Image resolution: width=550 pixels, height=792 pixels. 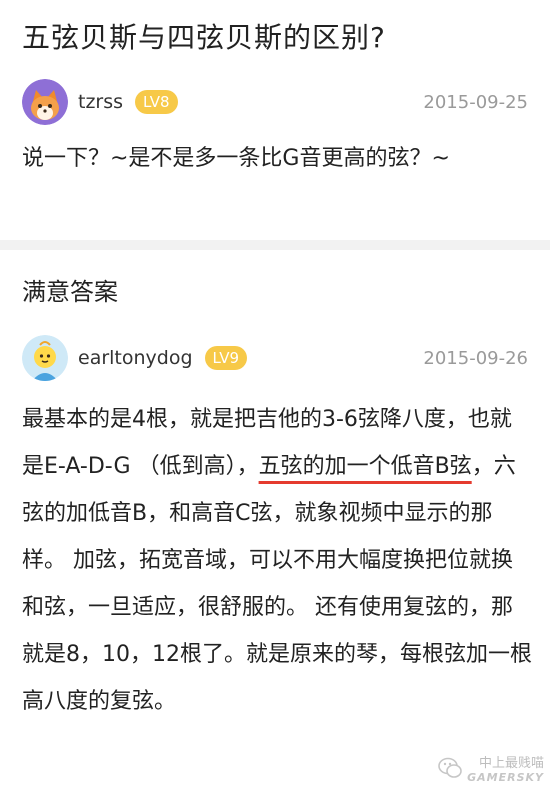 I want to click on wechat-icon, so click(x=450, y=767).